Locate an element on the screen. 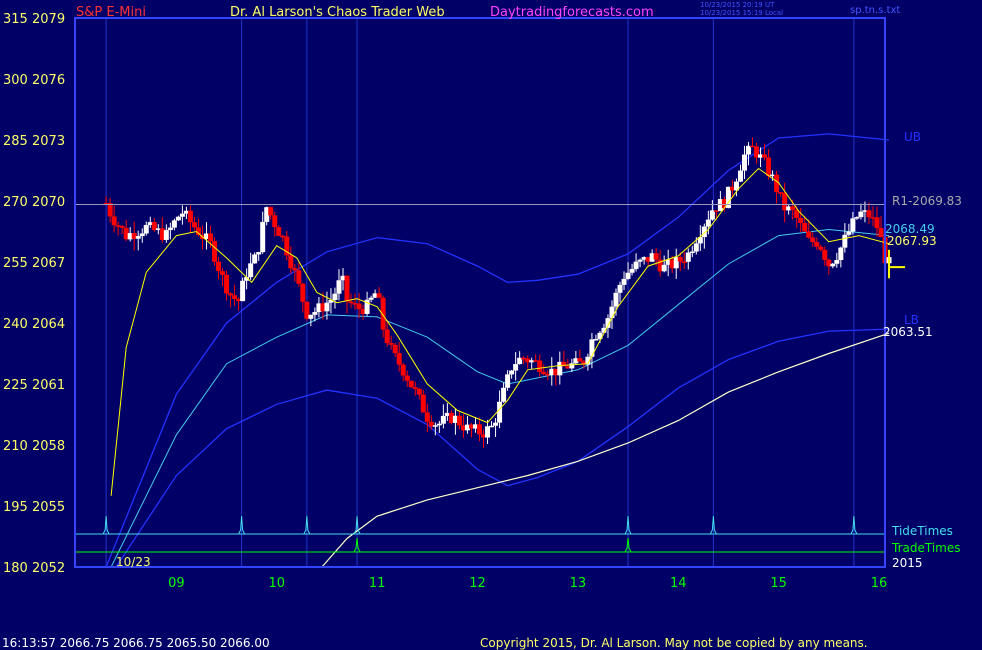  x-tick-label: 10 is located at coordinates (276, 583).